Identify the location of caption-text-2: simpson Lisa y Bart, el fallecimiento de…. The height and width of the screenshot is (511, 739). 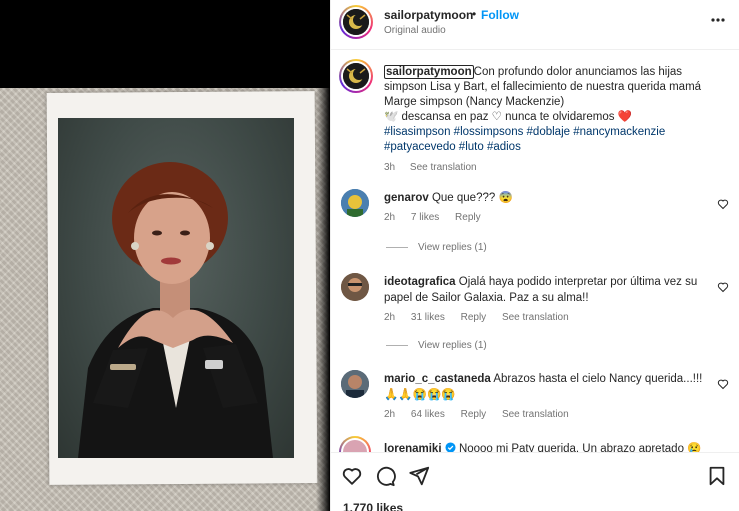
(543, 87).